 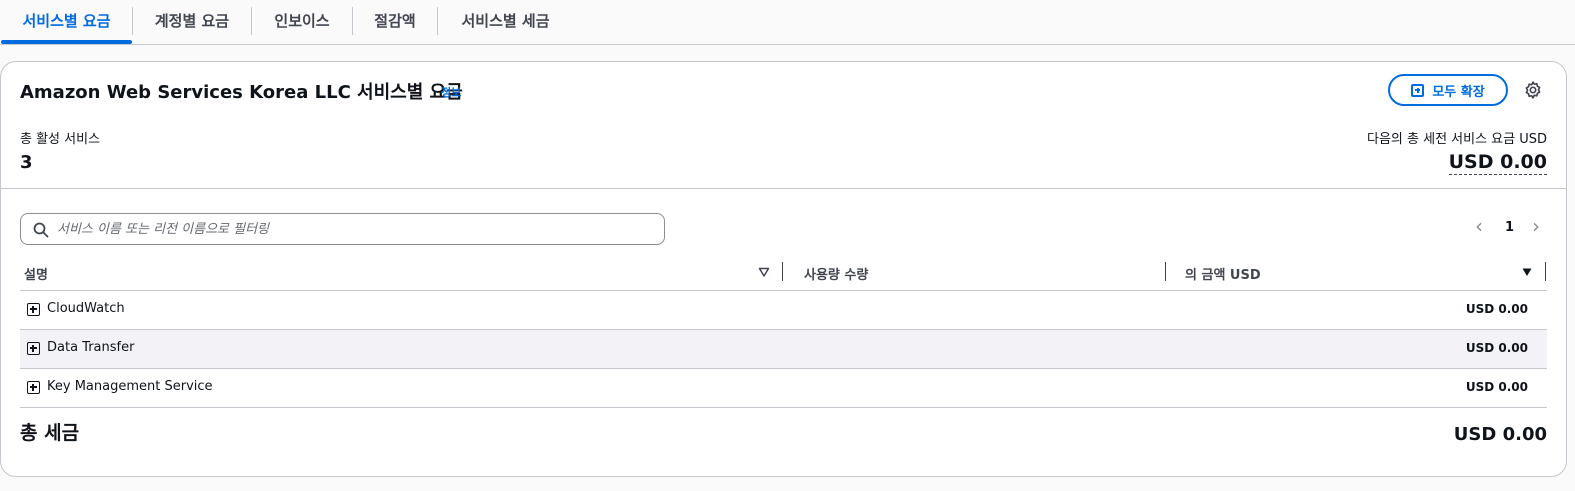 I want to click on pagination-prev-button: ‹, so click(x=1479, y=226).